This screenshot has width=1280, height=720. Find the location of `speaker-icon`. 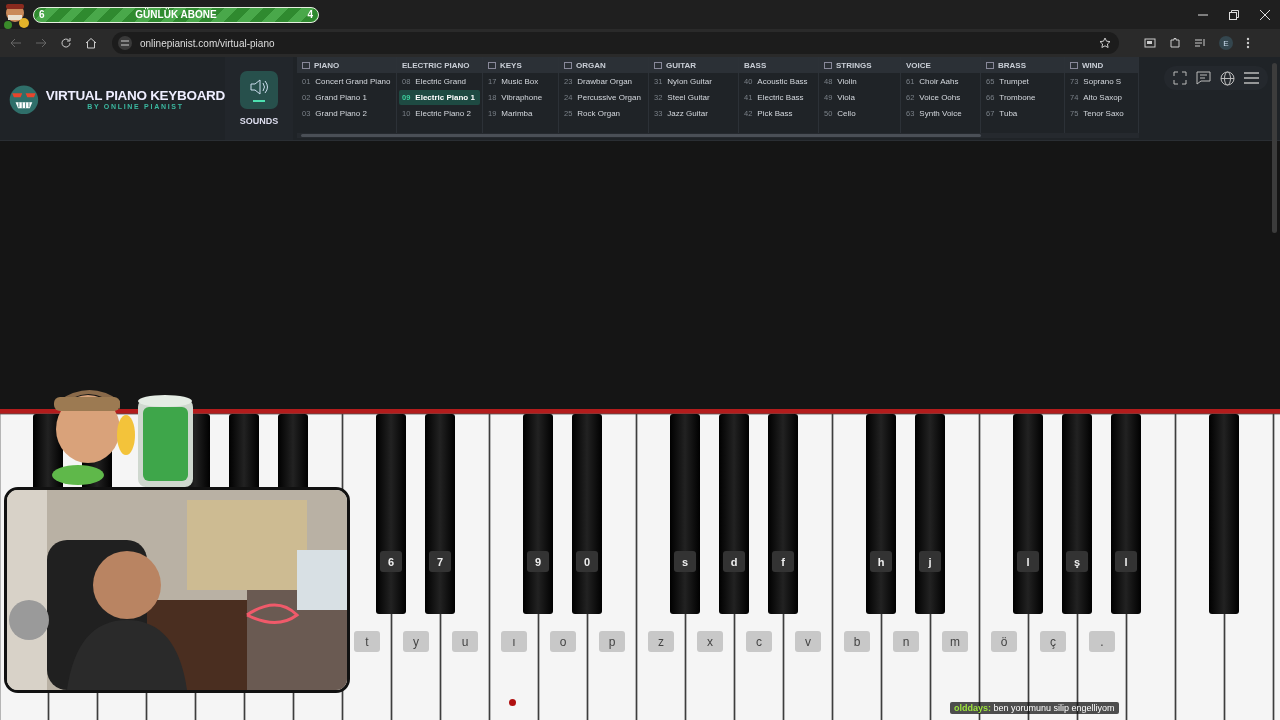

speaker-icon is located at coordinates (259, 87).